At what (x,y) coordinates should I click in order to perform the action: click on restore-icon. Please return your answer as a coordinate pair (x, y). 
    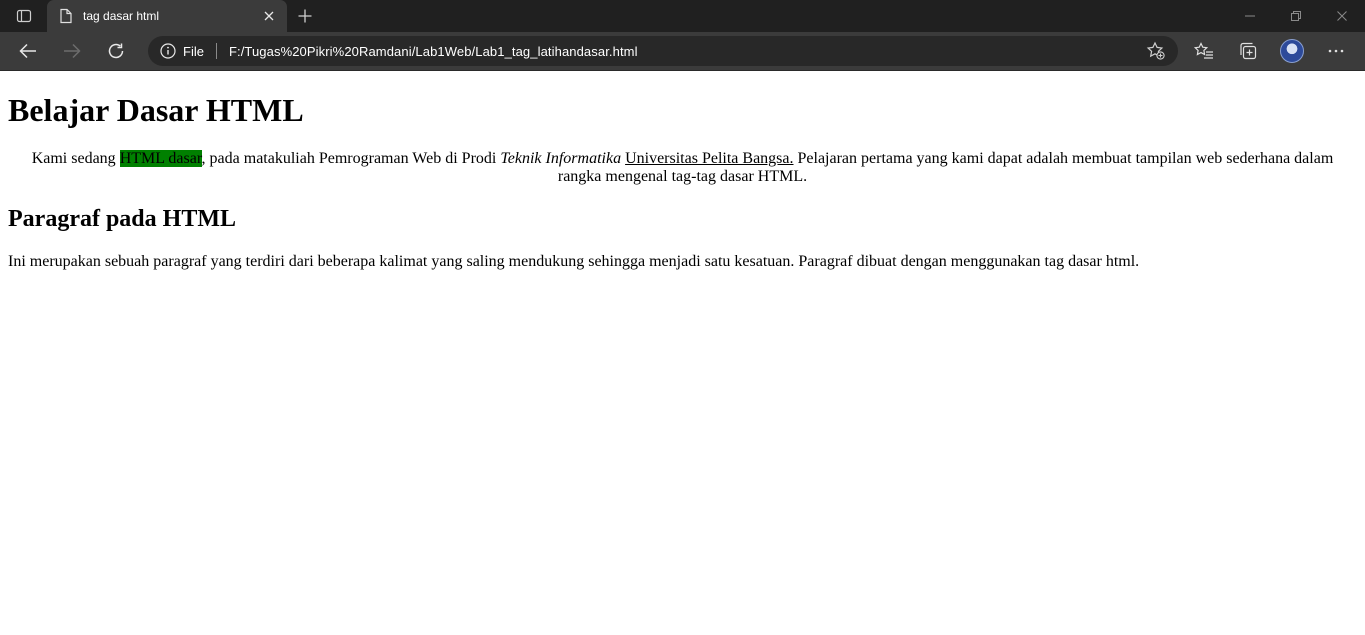
    Looking at the image, I should click on (1296, 16).